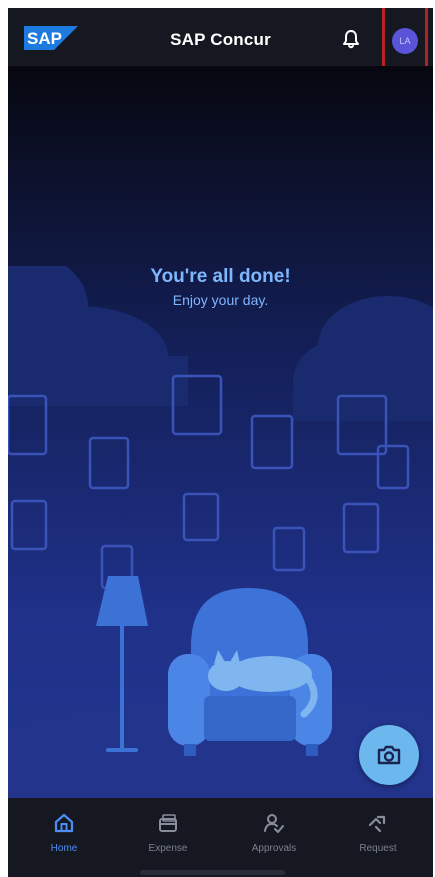 This screenshot has width=435, height=877. I want to click on empty-state-subtitle: Enjoy your day., so click(220, 300).